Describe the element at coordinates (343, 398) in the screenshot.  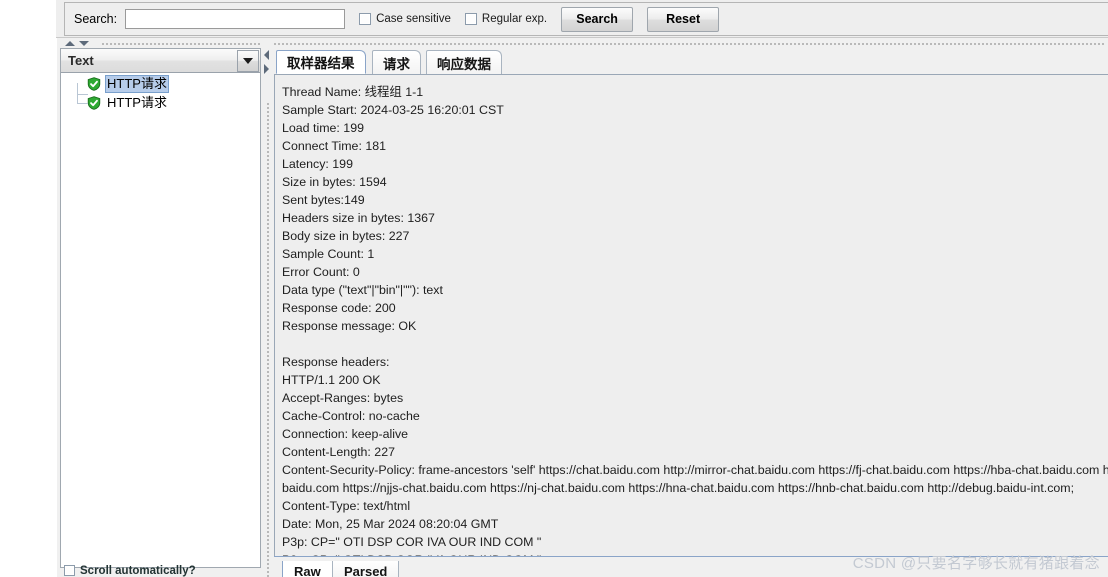
I see `result-line: Accept-Ranges: bytes` at that location.